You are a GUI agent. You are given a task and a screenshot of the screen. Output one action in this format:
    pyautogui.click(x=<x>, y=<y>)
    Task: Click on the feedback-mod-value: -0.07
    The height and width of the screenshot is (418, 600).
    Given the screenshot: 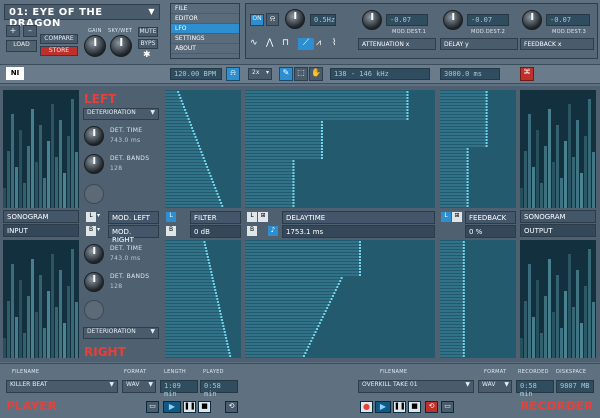 What is the action you would take?
    pyautogui.click(x=568, y=20)
    